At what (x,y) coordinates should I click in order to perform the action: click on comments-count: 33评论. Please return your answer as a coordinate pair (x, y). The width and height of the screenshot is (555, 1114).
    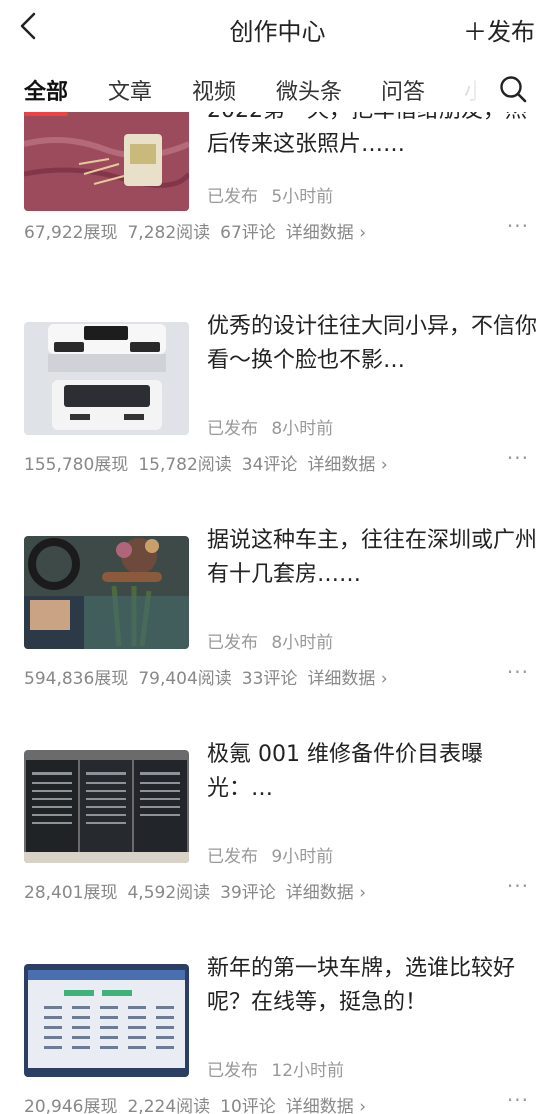
    Looking at the image, I should click on (269, 679).